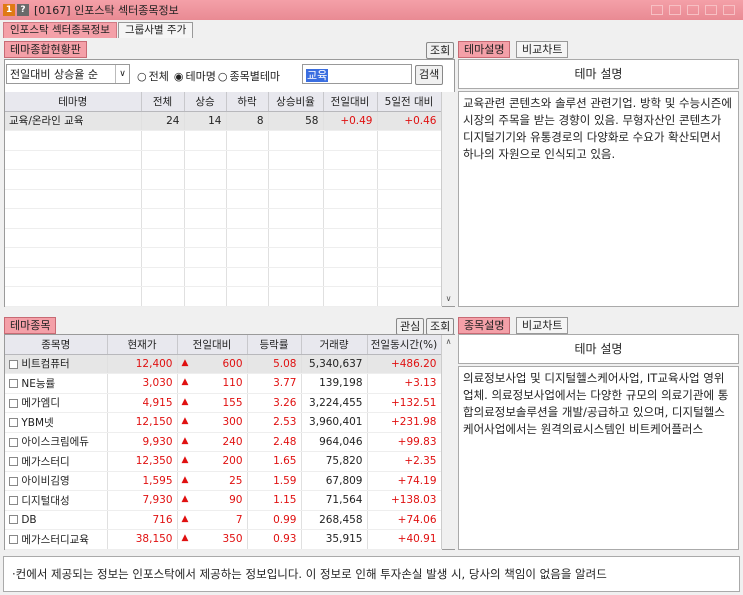  What do you see at coordinates (409, 121) in the screenshot?
I see `5day-cell: +0.46` at bounding box center [409, 121].